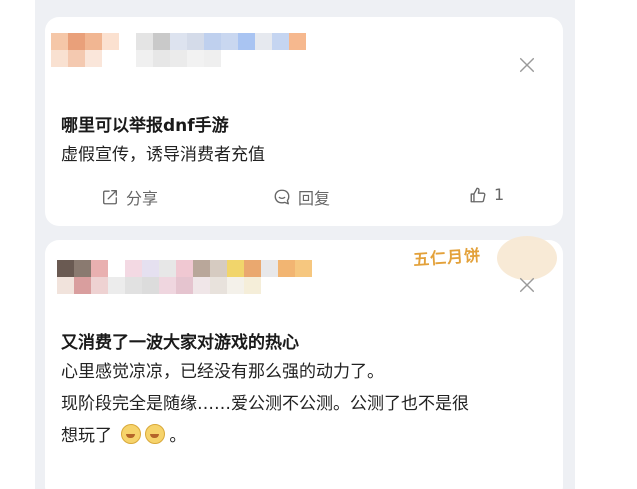 The height and width of the screenshot is (489, 637). What do you see at coordinates (447, 257) in the screenshot?
I see `user-badge: 五仁月饼` at bounding box center [447, 257].